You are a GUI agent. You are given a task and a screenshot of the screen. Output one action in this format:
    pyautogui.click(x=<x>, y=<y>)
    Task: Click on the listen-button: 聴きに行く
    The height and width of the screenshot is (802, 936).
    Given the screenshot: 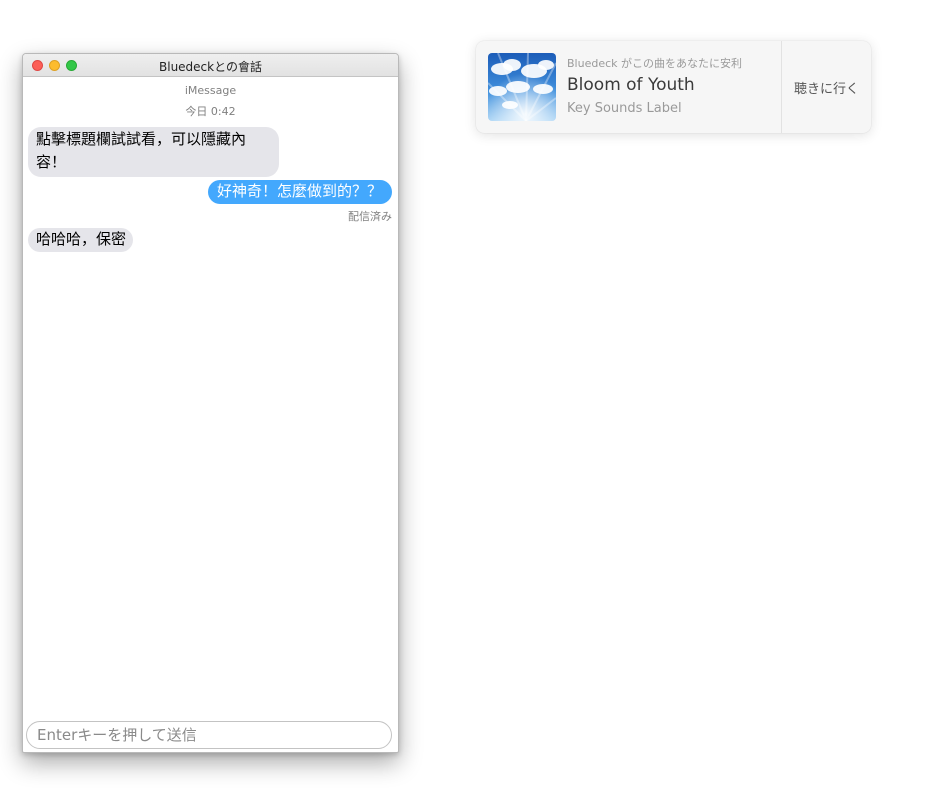 What is the action you would take?
    pyautogui.click(x=826, y=87)
    